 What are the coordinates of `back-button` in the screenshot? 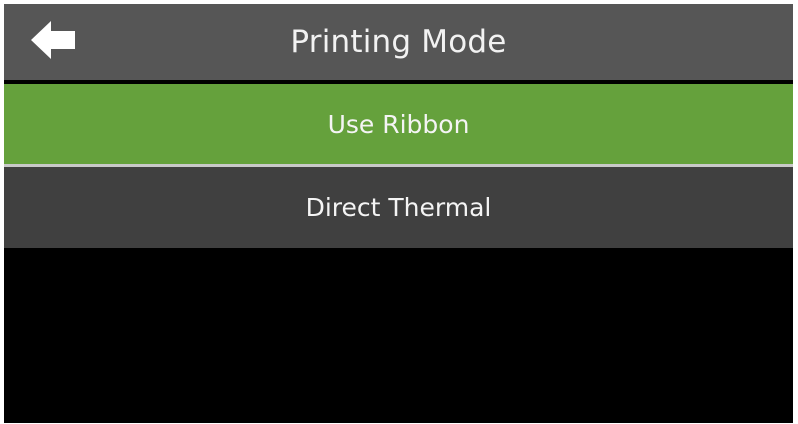 It's located at (53, 42).